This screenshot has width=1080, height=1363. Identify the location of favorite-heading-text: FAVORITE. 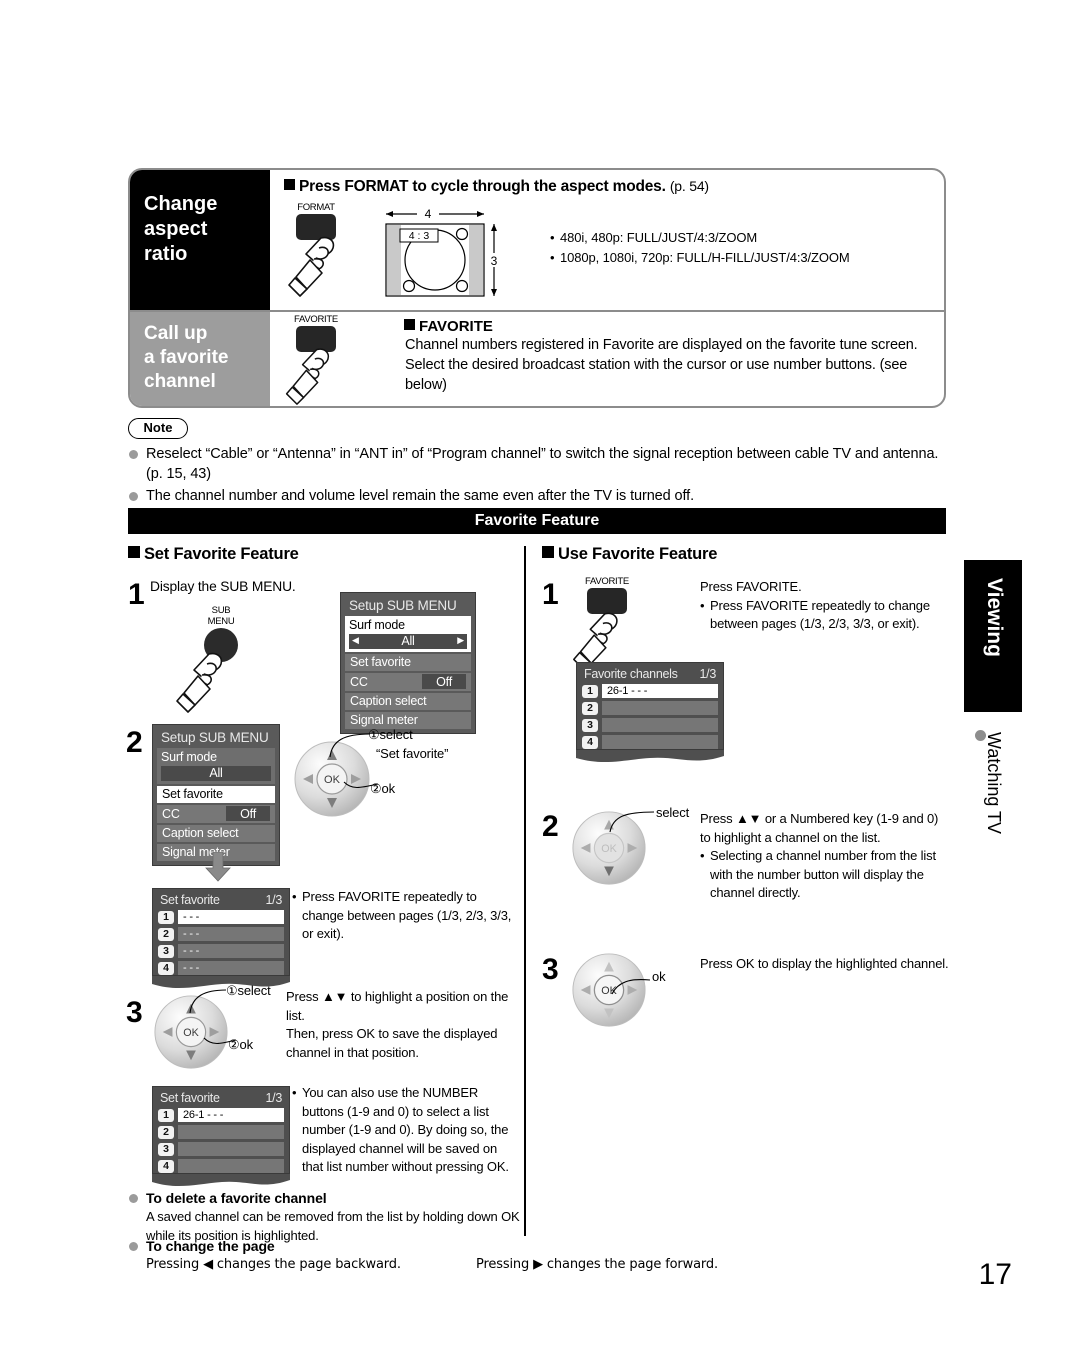
(456, 326).